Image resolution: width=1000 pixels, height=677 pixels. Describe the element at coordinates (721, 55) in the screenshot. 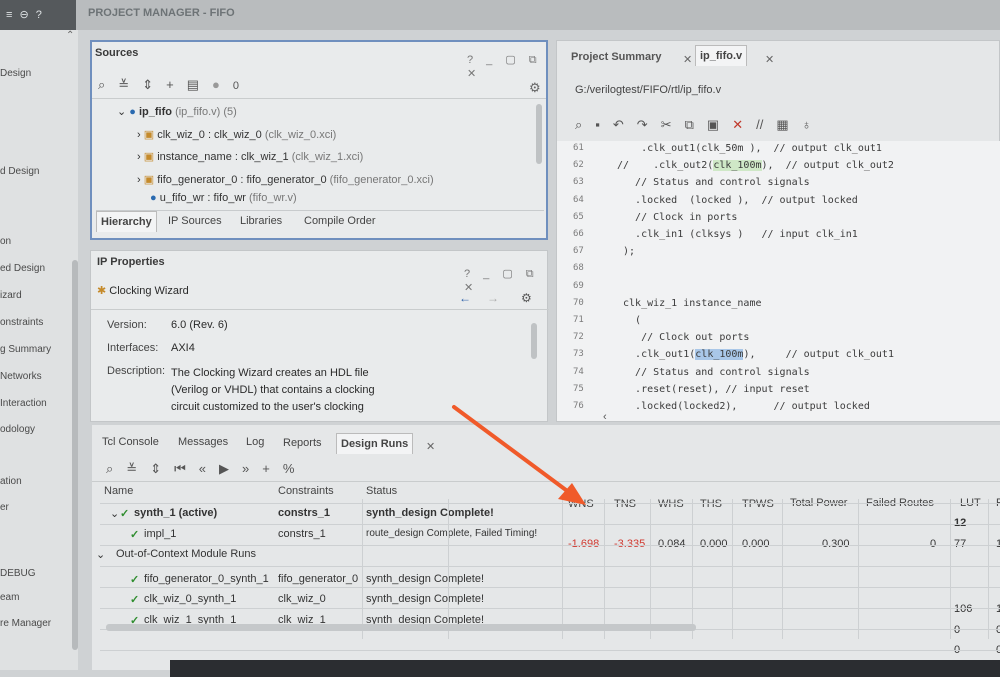

I see `tab-ip-fifo-v: ip_fifo.v` at that location.